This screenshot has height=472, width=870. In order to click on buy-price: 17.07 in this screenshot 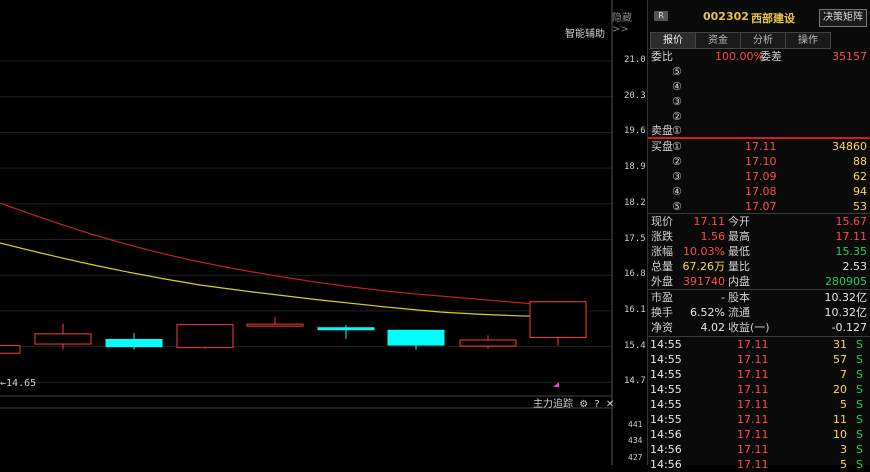, I will do `click(761, 206)`.